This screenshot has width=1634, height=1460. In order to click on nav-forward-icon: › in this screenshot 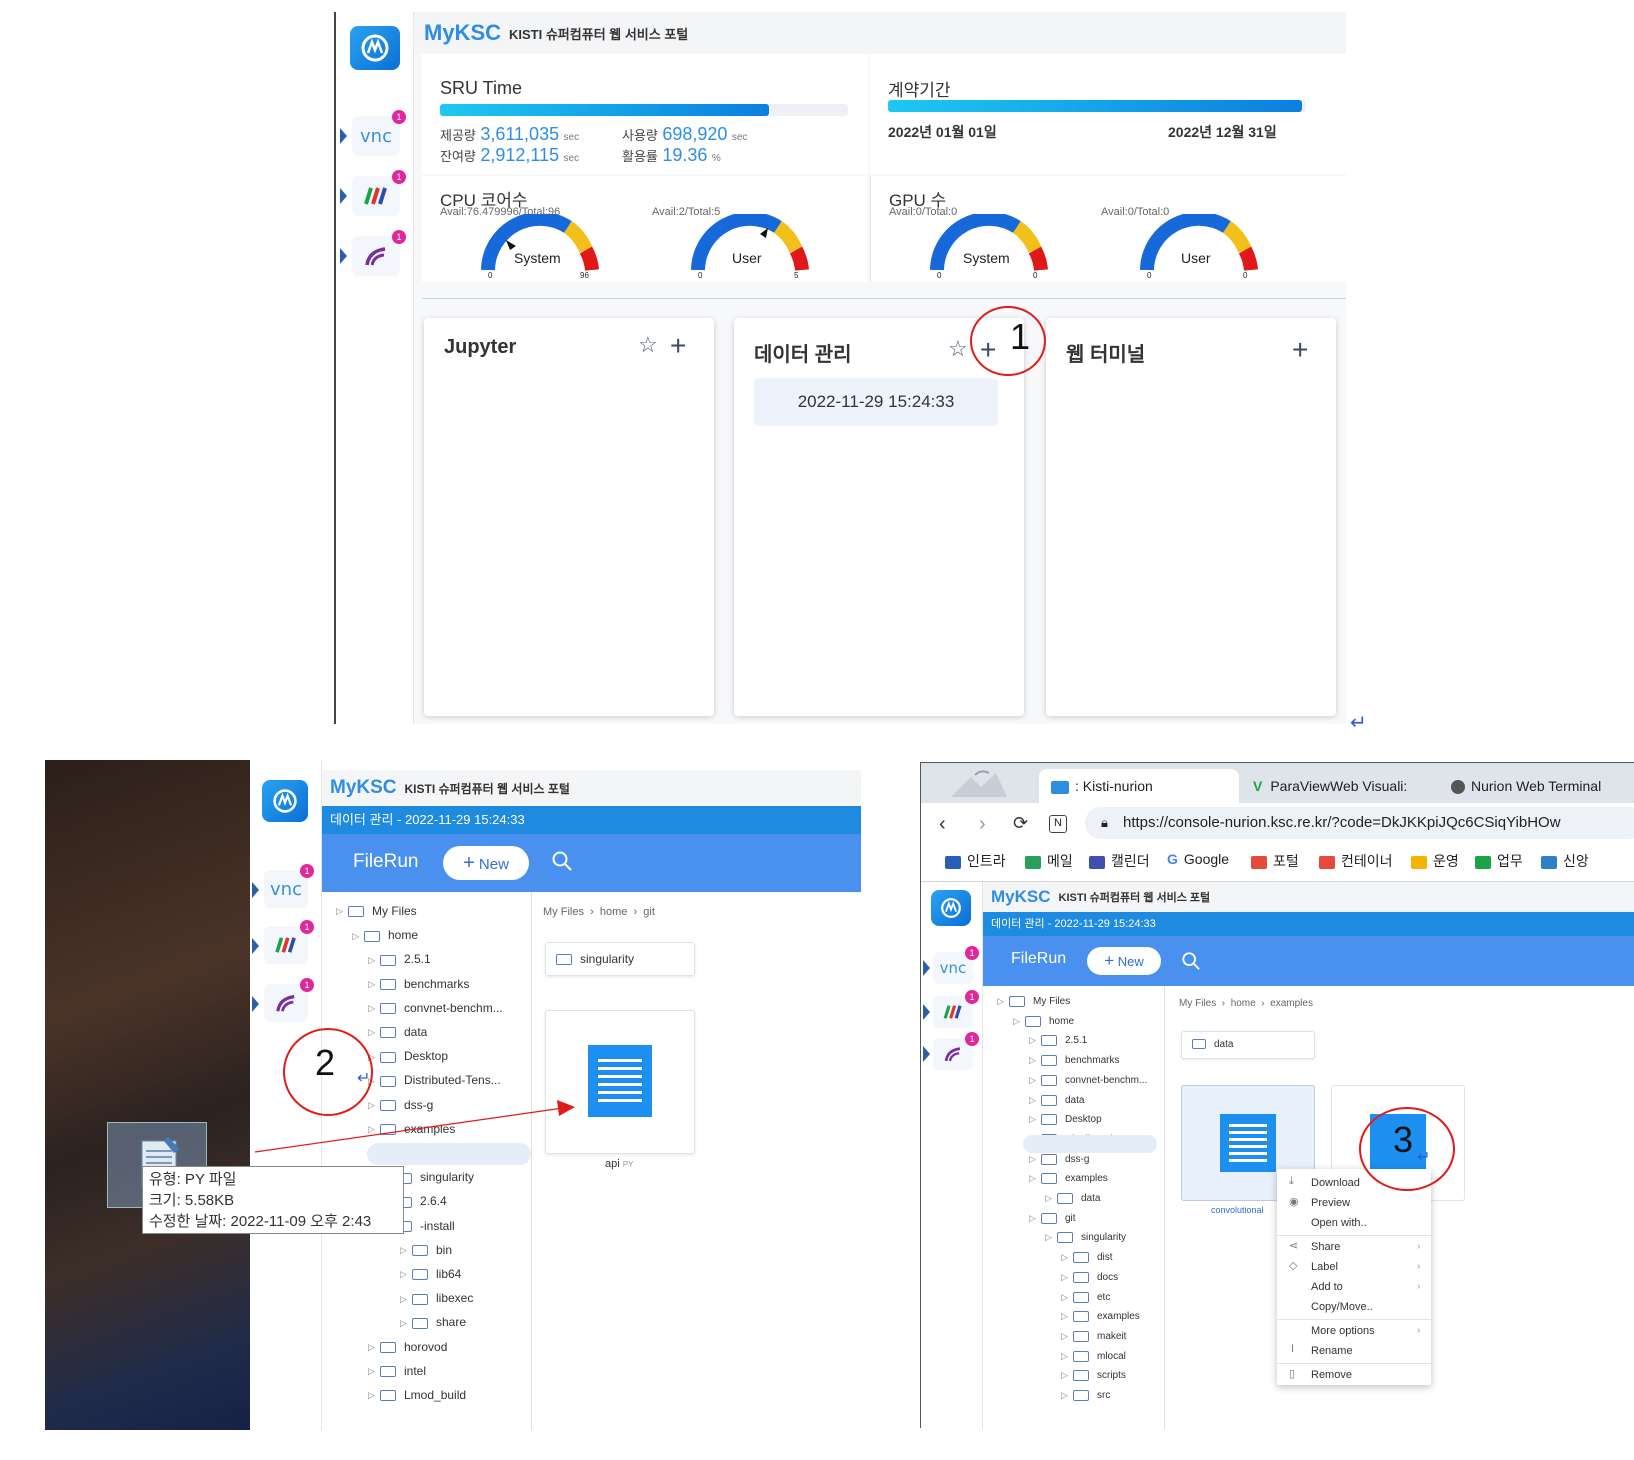, I will do `click(982, 824)`.